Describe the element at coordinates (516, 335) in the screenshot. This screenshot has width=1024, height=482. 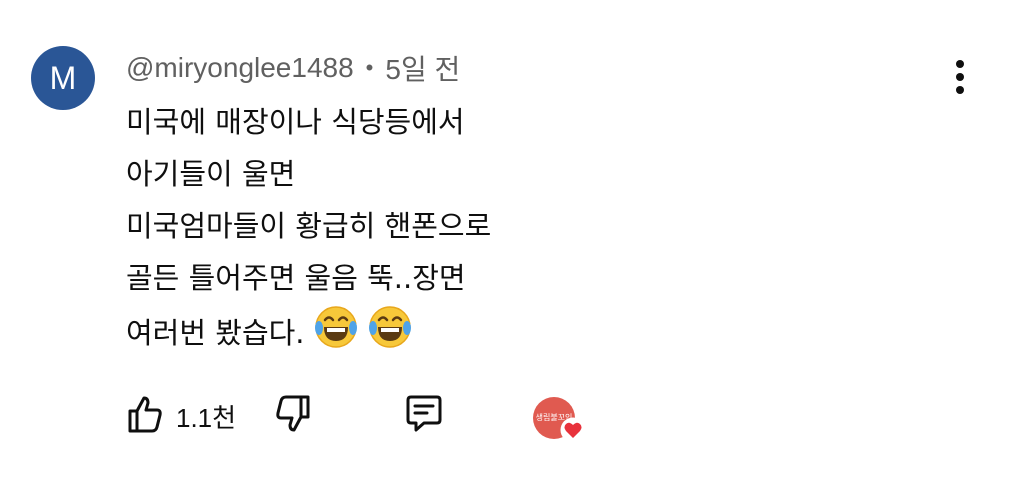
I see `comment-line-last: 여러번 봤습다.` at that location.